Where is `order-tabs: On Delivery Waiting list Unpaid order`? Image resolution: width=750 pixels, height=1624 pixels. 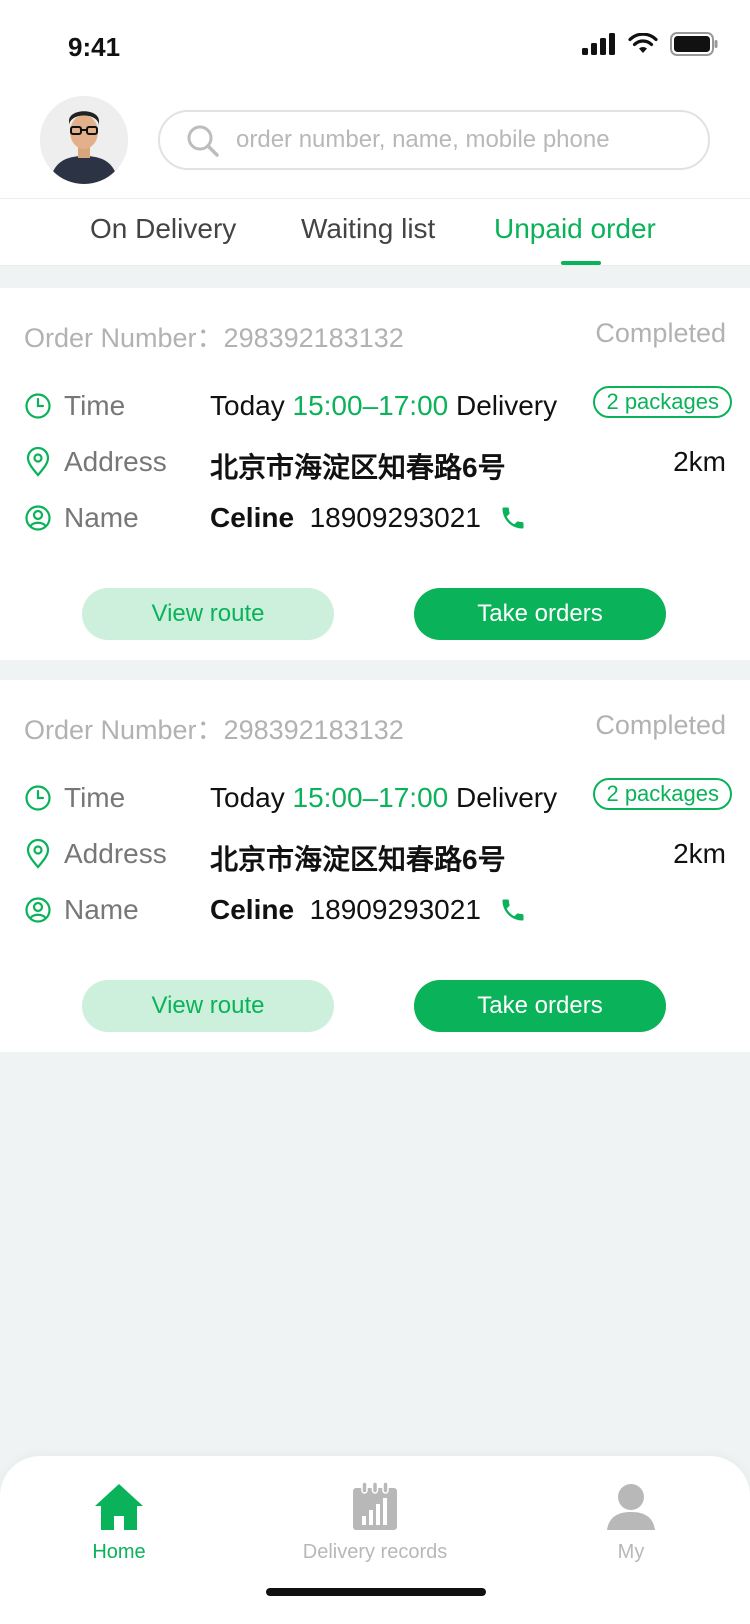
order-tabs: On Delivery Waiting list Unpaid order is located at coordinates (375, 232).